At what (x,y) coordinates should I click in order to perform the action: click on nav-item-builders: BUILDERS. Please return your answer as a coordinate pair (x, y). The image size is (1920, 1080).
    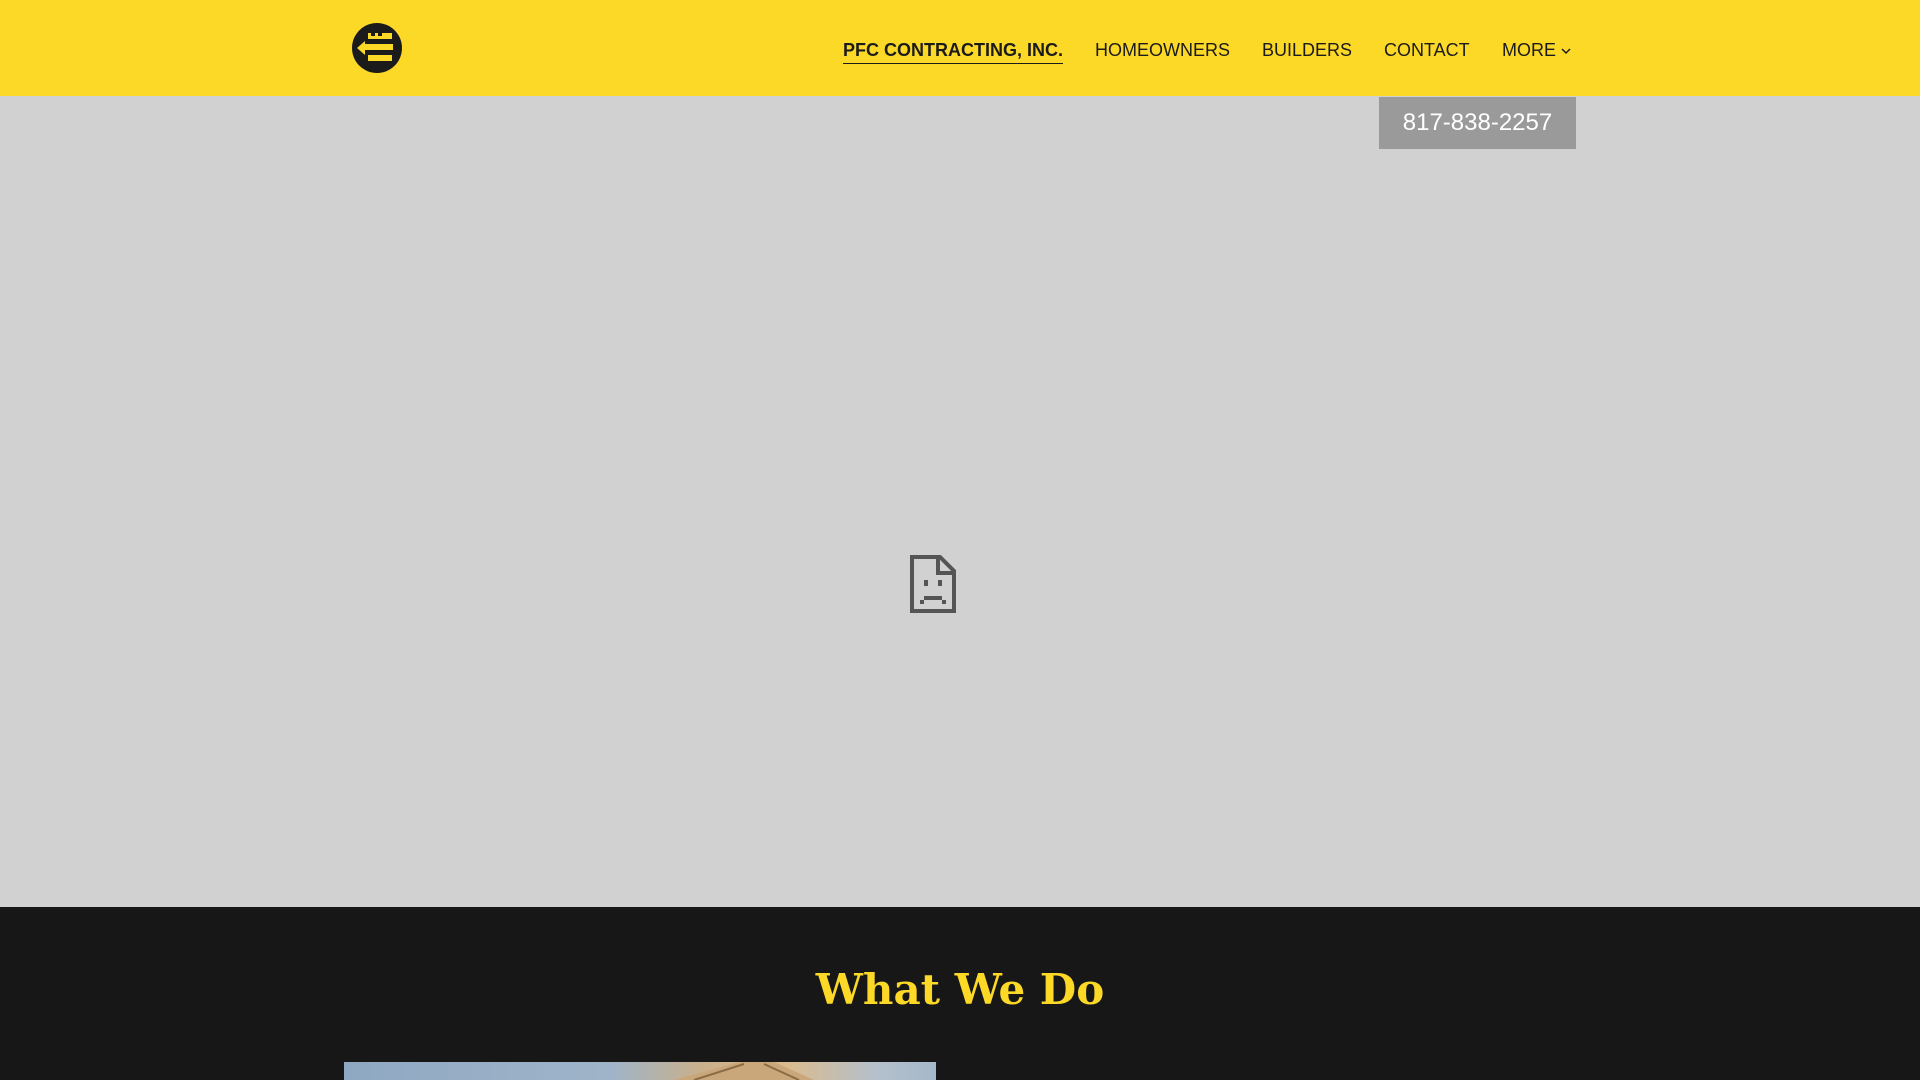
    Looking at the image, I should click on (1307, 50).